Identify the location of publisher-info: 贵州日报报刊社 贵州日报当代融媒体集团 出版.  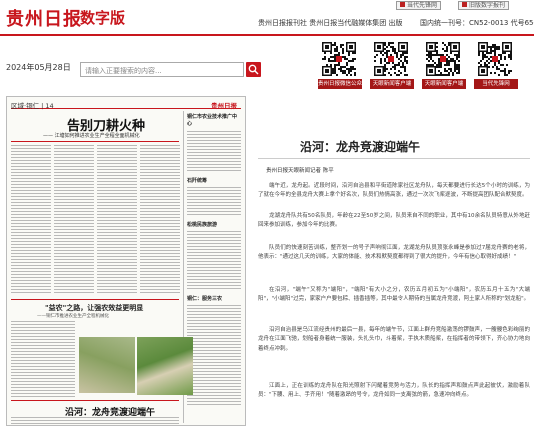
(330, 23).